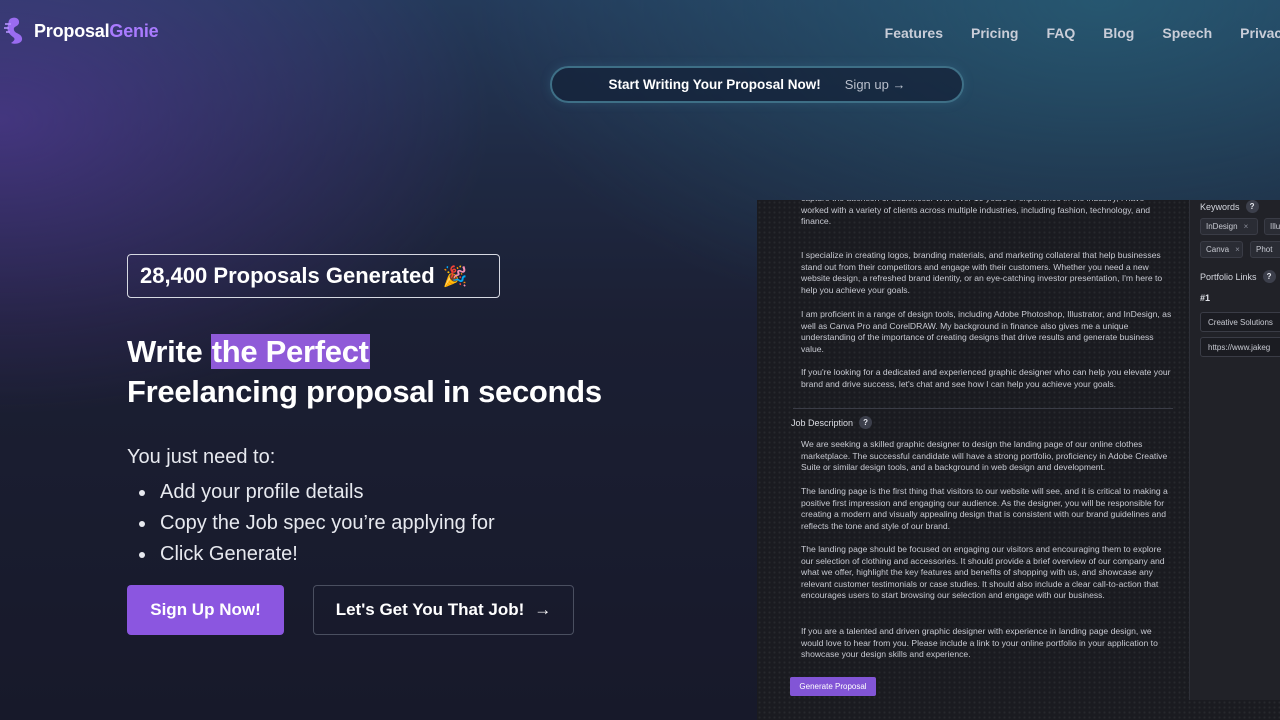 The image size is (1280, 720). Describe the element at coordinates (1218, 249) in the screenshot. I see `keyword-chip-label: Canva` at that location.